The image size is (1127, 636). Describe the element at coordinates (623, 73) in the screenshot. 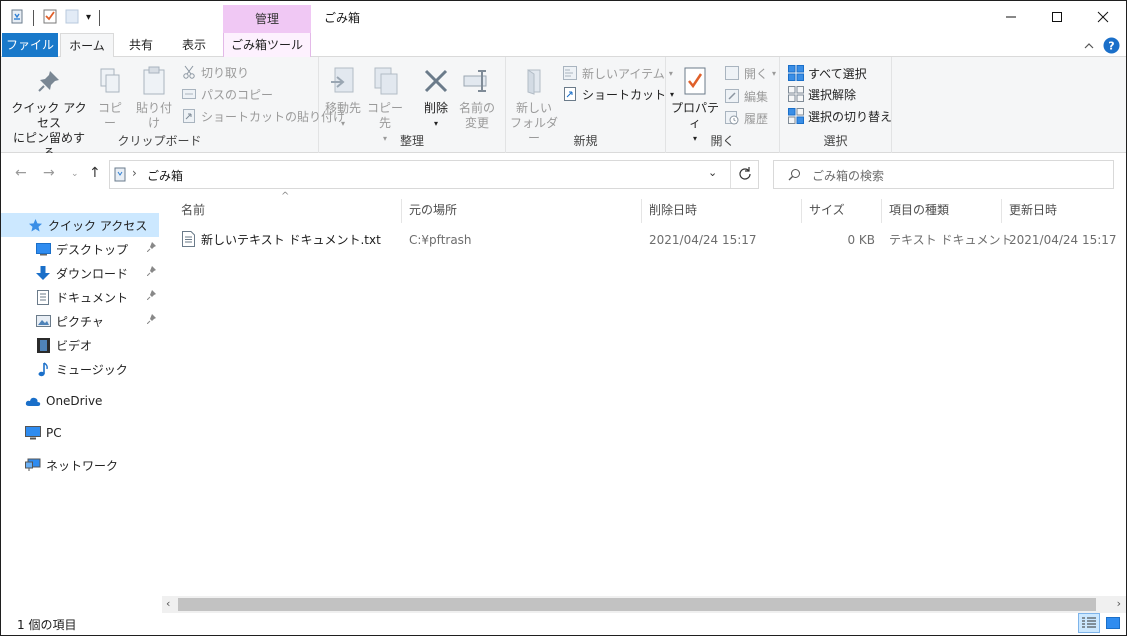

I see `new-item-label: 新しいアイテム` at that location.